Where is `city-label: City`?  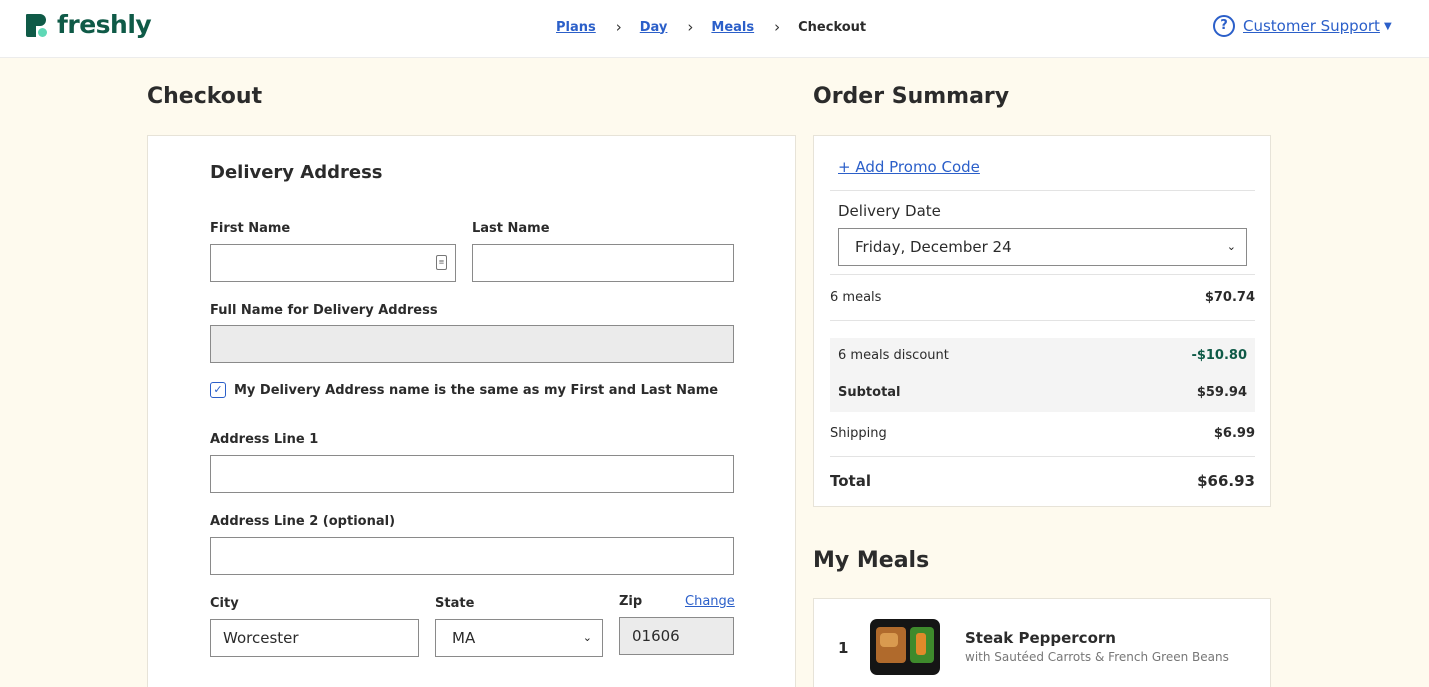
city-label: City is located at coordinates (224, 603).